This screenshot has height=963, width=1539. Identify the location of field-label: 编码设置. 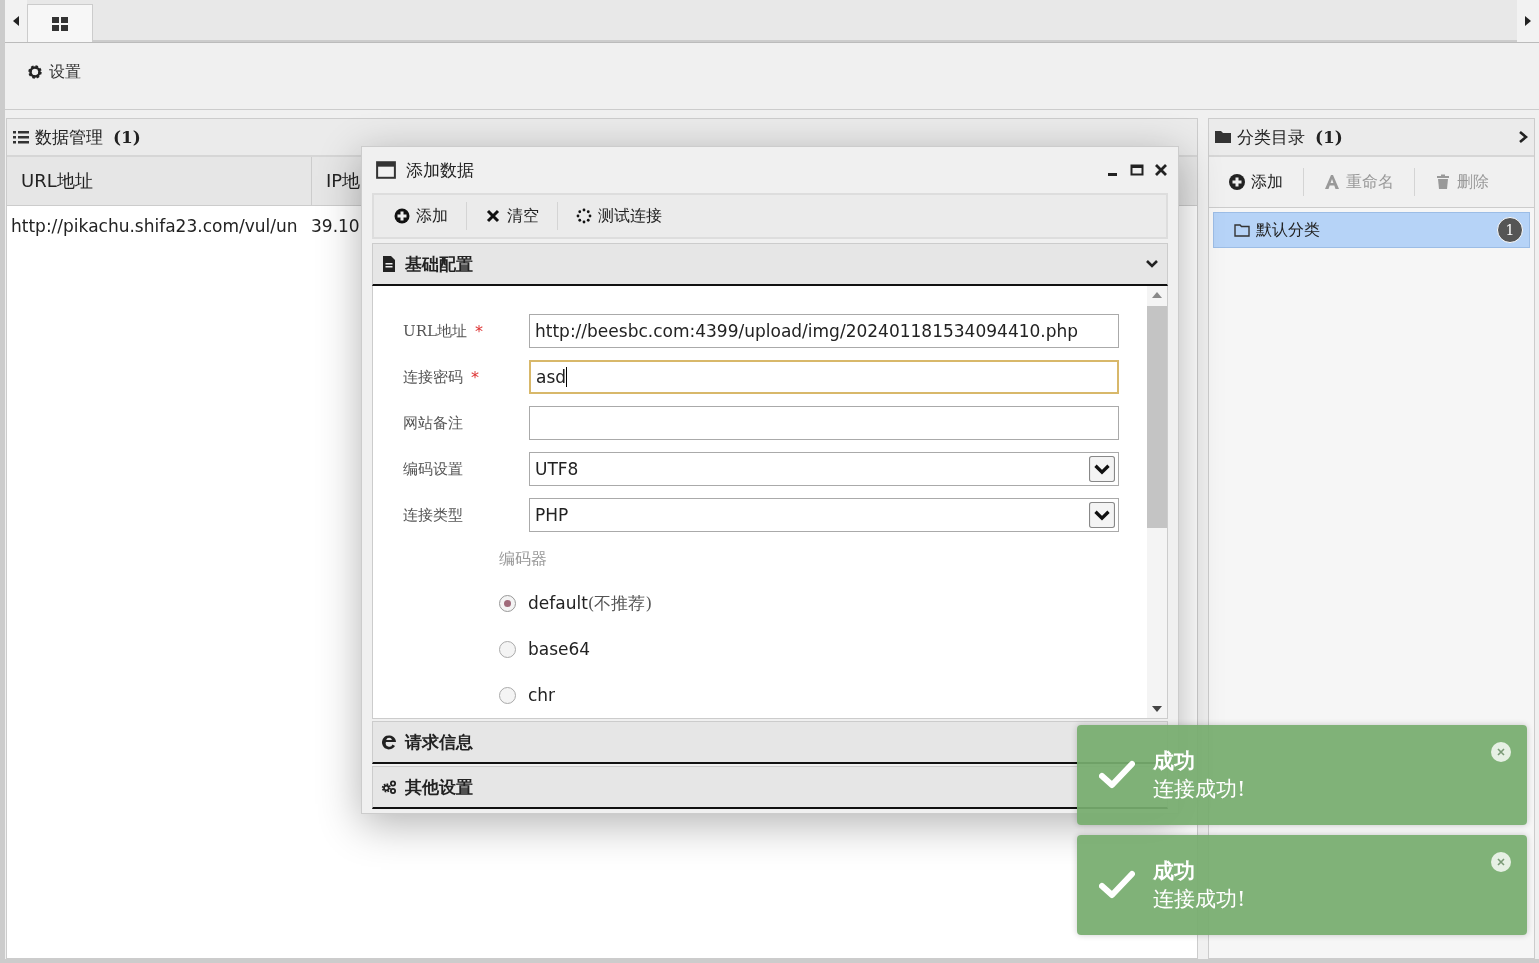
(433, 469).